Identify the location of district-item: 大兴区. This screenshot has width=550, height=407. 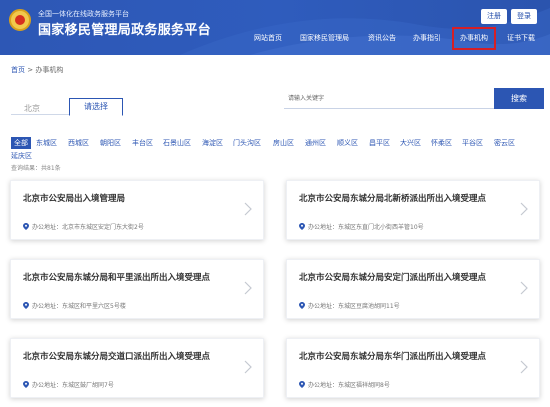
(410, 143).